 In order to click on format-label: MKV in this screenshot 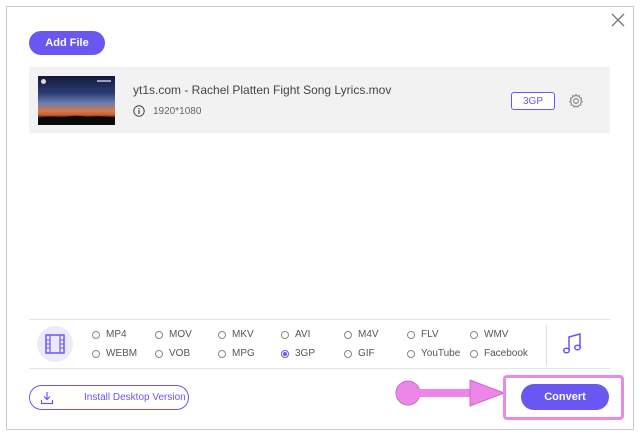, I will do `click(243, 334)`.